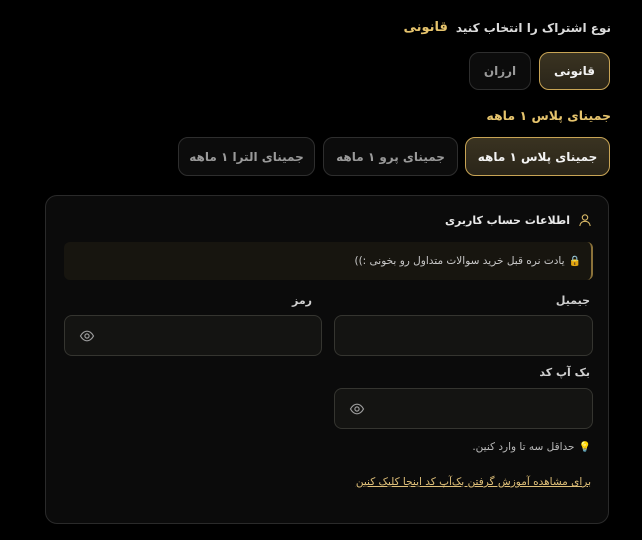 This screenshot has width=642, height=540. I want to click on backup-code-field, so click(463, 408).